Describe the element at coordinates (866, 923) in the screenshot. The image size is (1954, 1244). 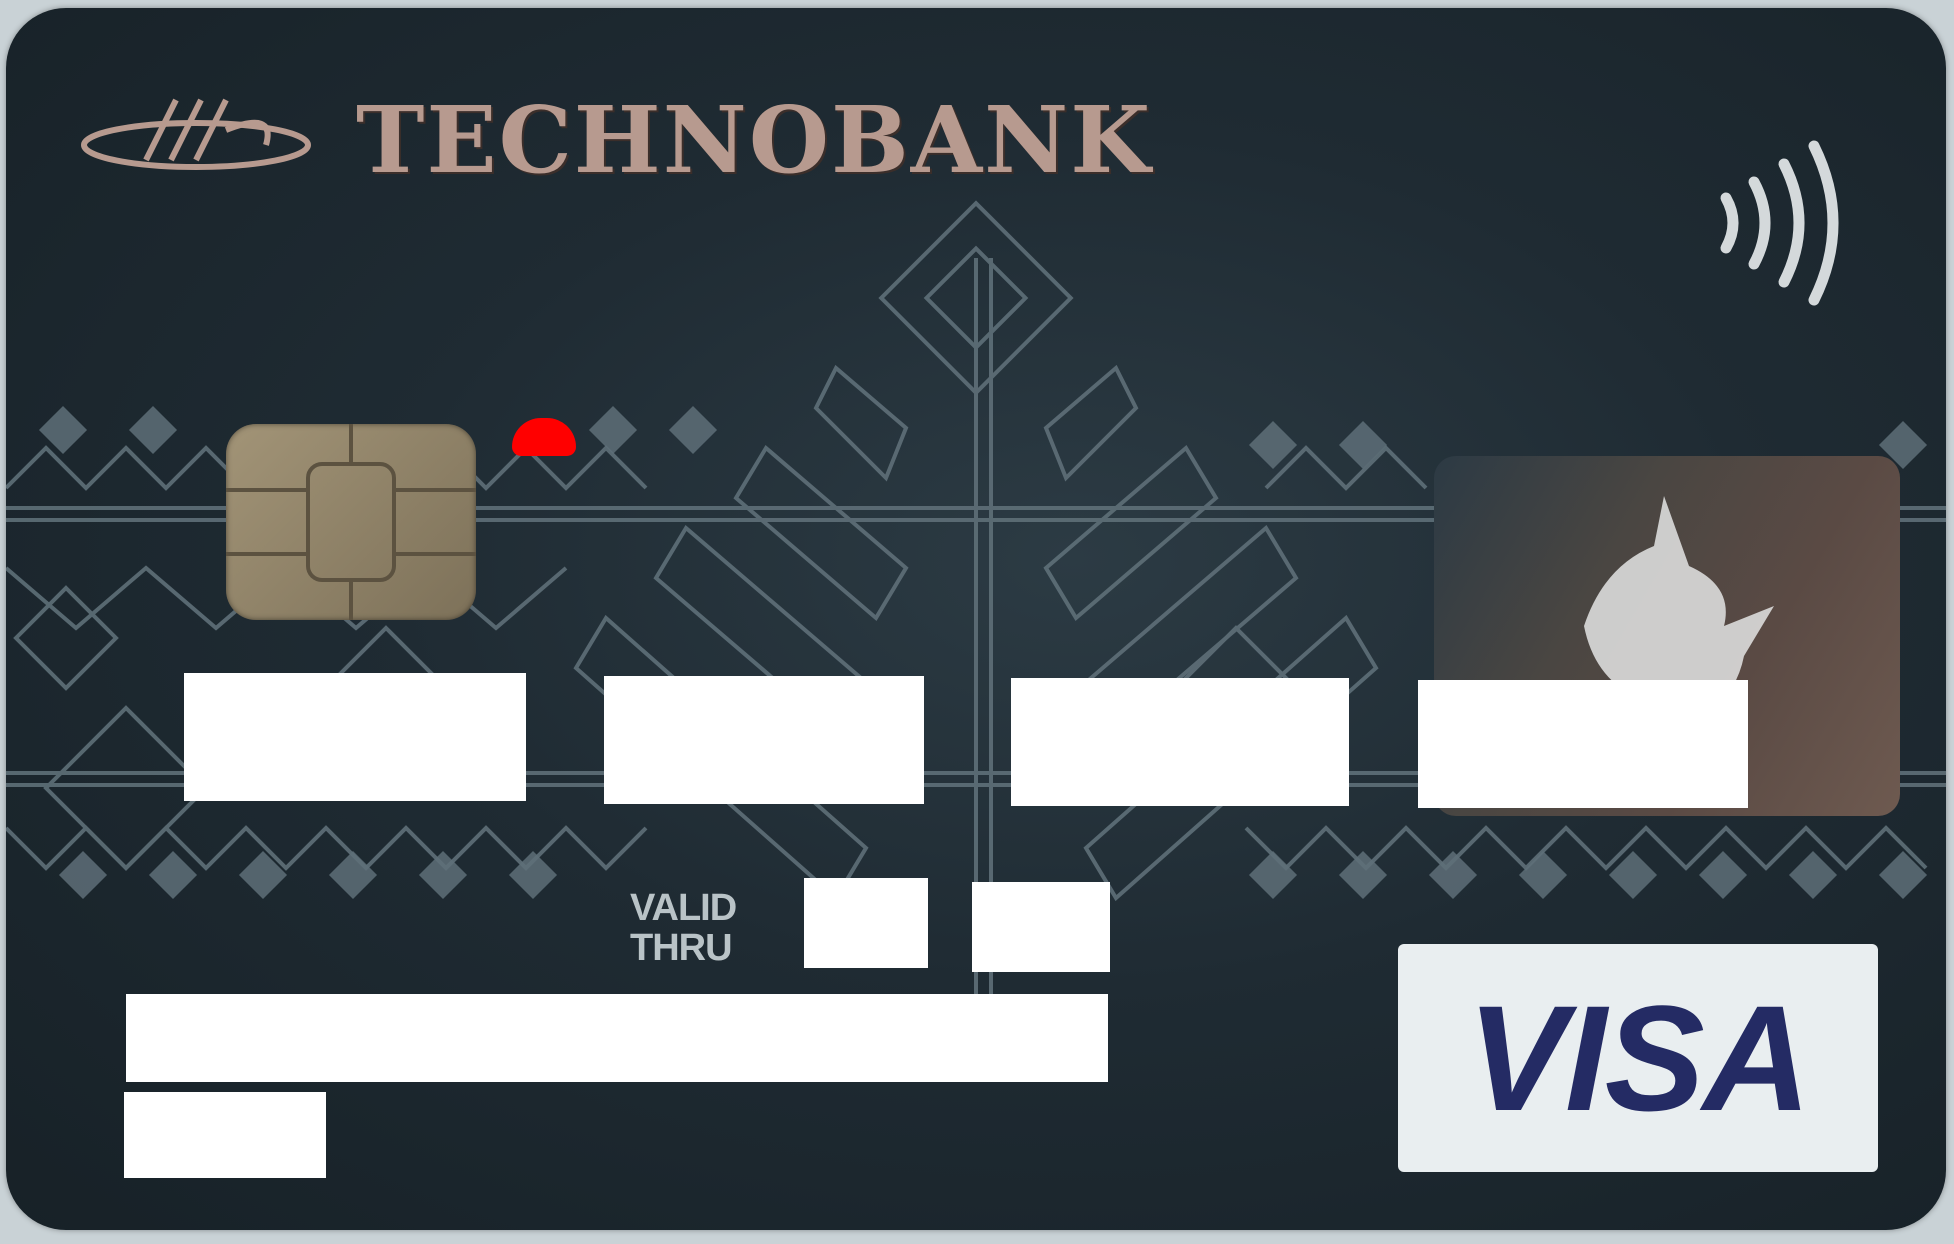
I see `expiry-month-redacted` at that location.